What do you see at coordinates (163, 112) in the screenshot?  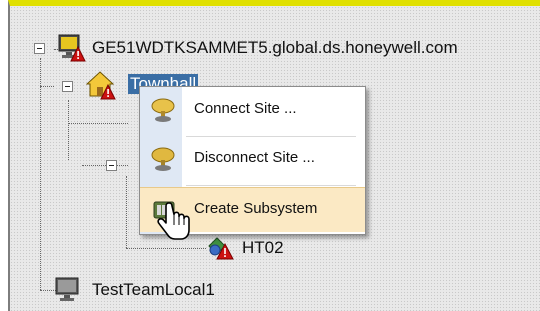 I see `connect-site-icon` at bounding box center [163, 112].